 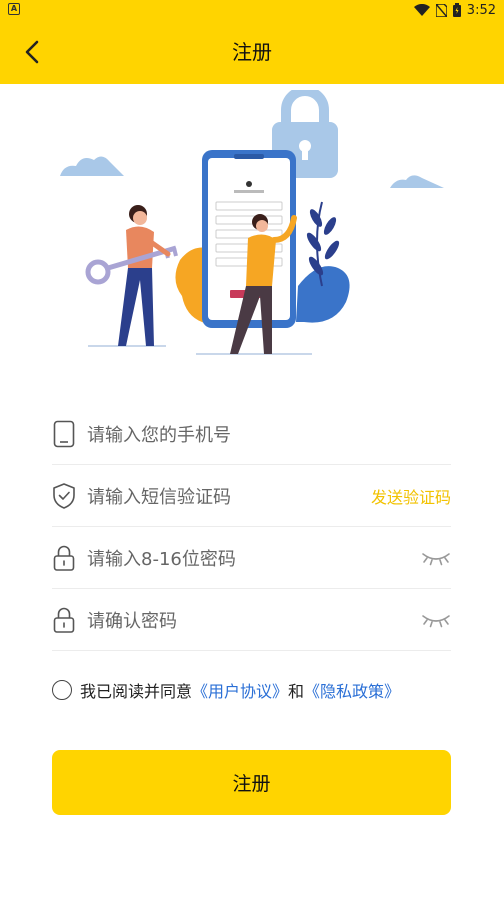 I want to click on status-bar: A 3:52, so click(x=252, y=10).